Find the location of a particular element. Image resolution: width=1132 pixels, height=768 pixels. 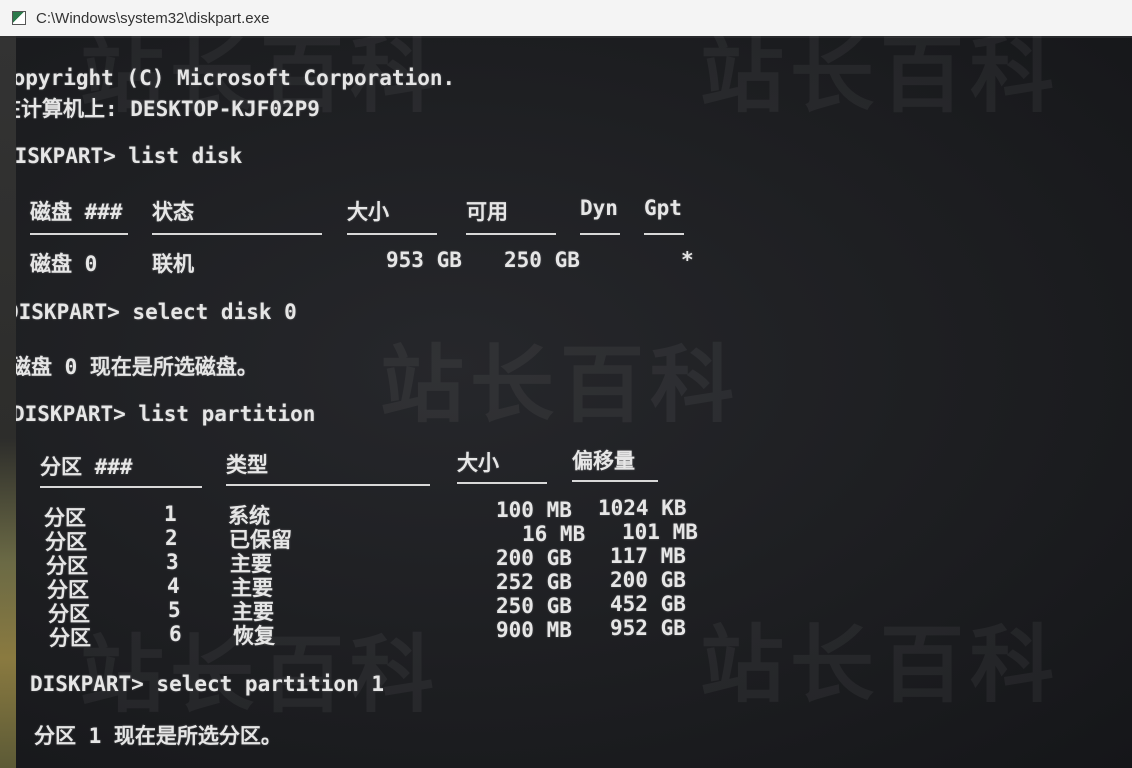

disk-row-free: 250 GB is located at coordinates (542, 260).